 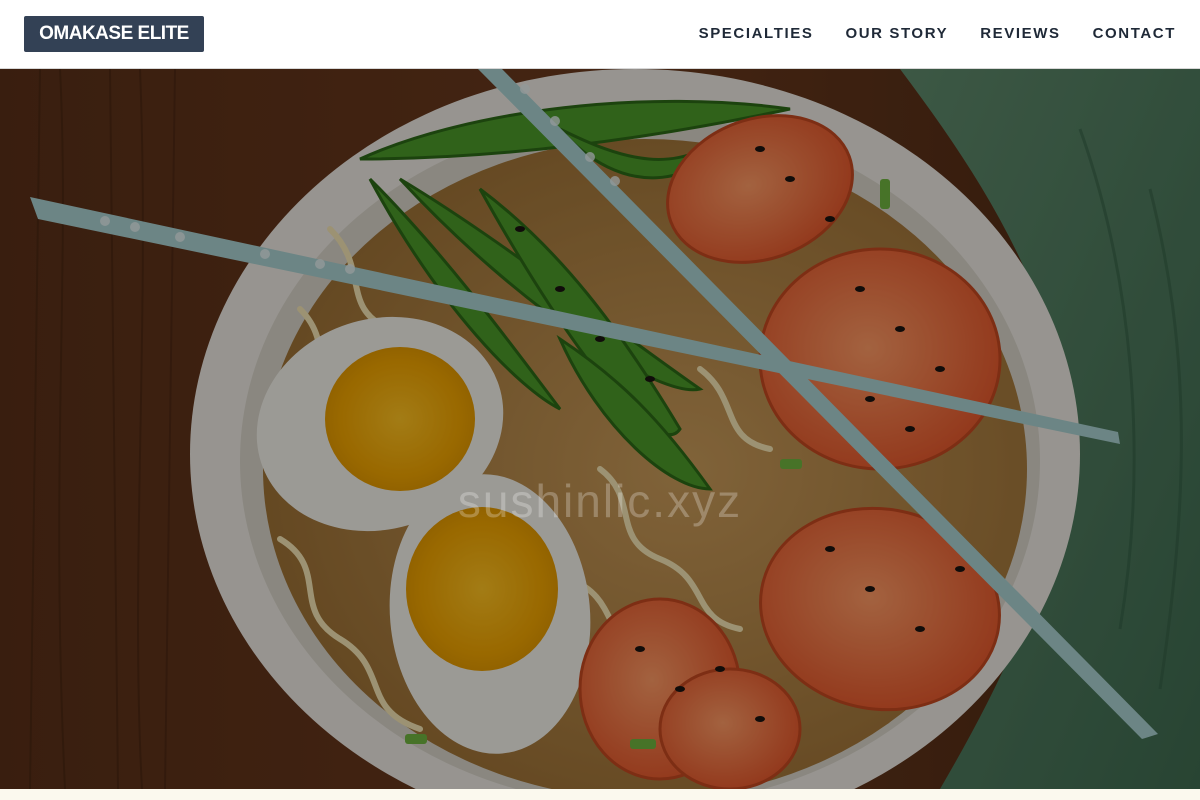 I want to click on page-section-edge, so click(x=600, y=794).